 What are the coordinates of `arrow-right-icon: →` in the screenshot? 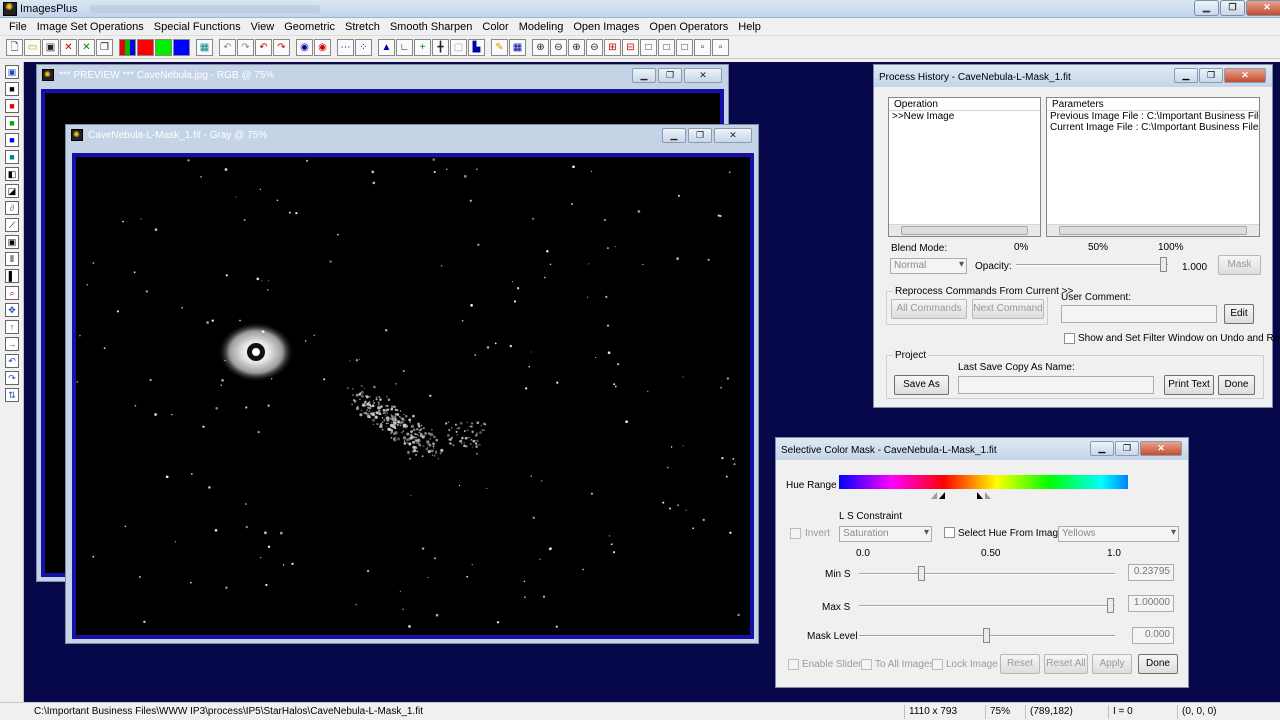 It's located at (12, 344).